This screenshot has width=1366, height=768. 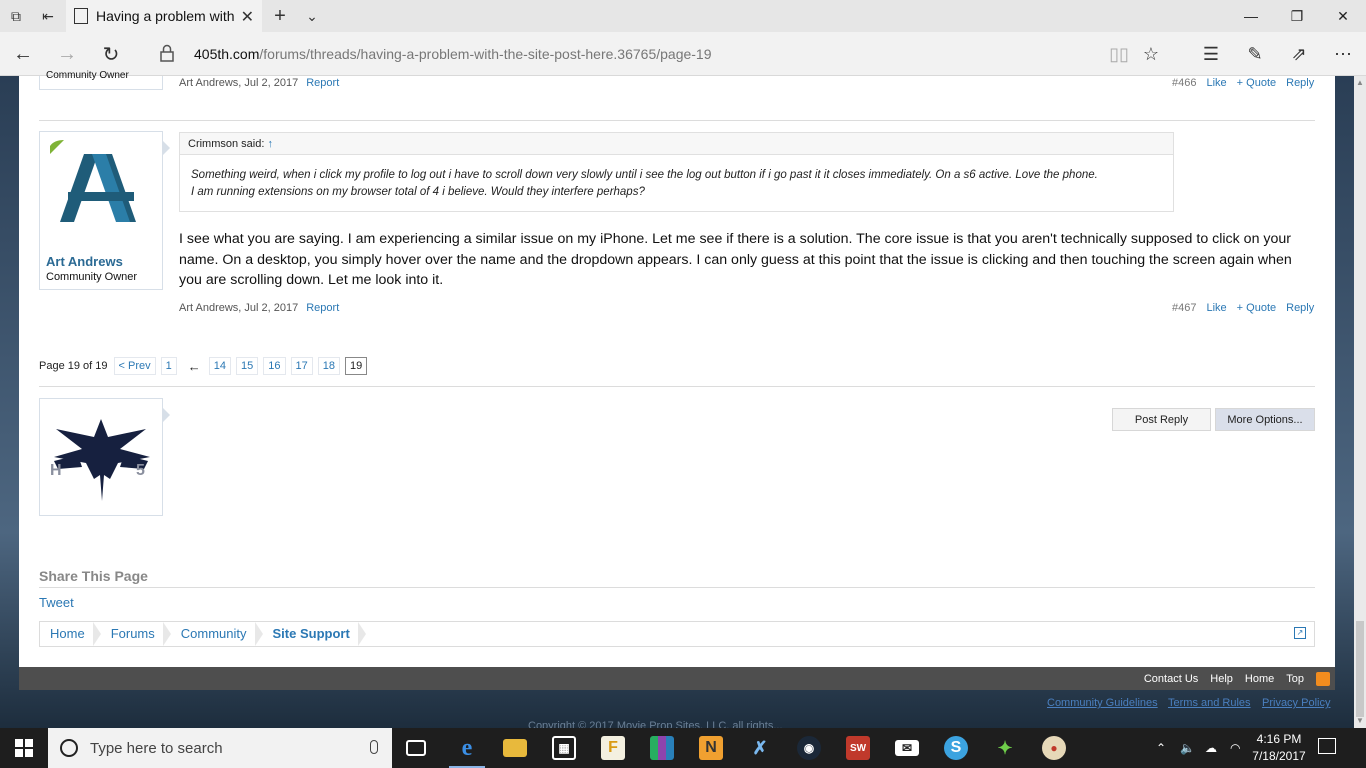 What do you see at coordinates (140, 470) in the screenshot?
I see `svg-text: 5` at bounding box center [140, 470].